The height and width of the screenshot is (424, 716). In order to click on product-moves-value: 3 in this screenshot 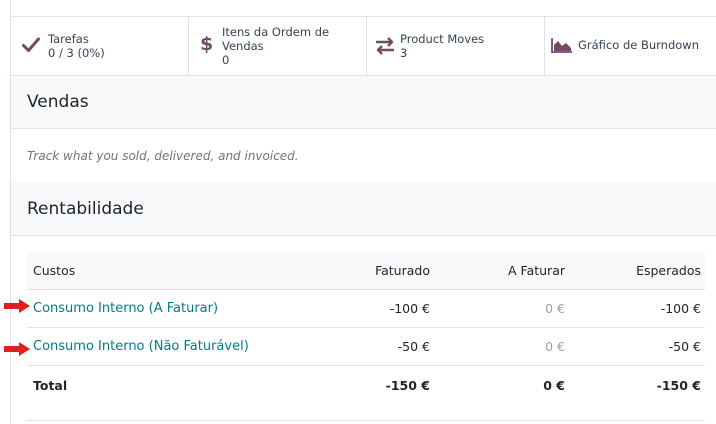, I will do `click(404, 53)`.